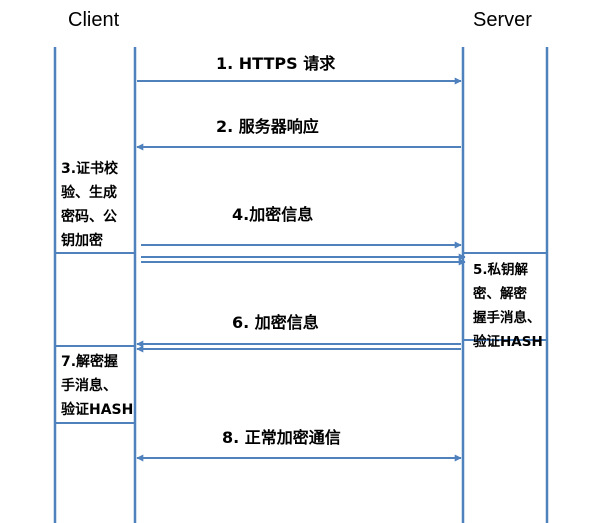 Image resolution: width=611 pixels, height=523 pixels. I want to click on server-actor-label: Server, so click(502, 20).